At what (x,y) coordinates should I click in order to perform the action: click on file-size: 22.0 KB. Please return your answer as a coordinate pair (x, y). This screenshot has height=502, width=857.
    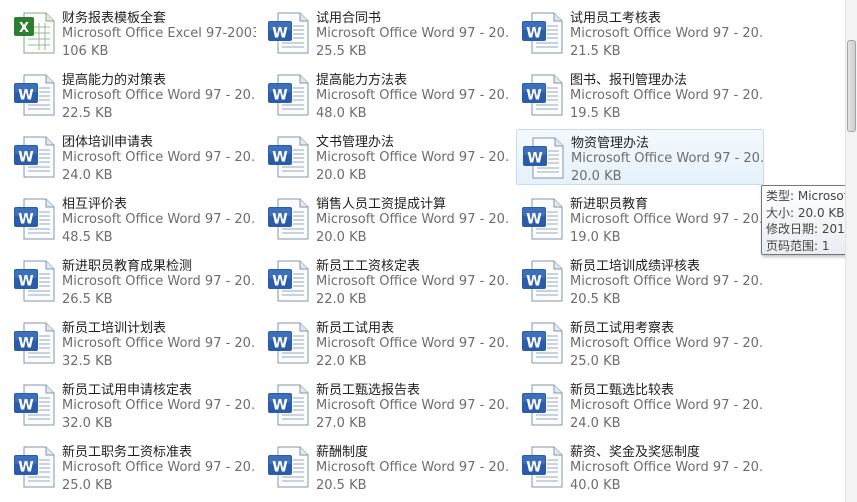
    Looking at the image, I should click on (341, 361).